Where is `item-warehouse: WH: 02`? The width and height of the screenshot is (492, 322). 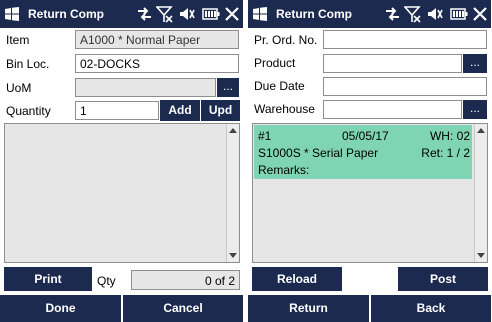
item-warehouse: WH: 02 is located at coordinates (449, 136).